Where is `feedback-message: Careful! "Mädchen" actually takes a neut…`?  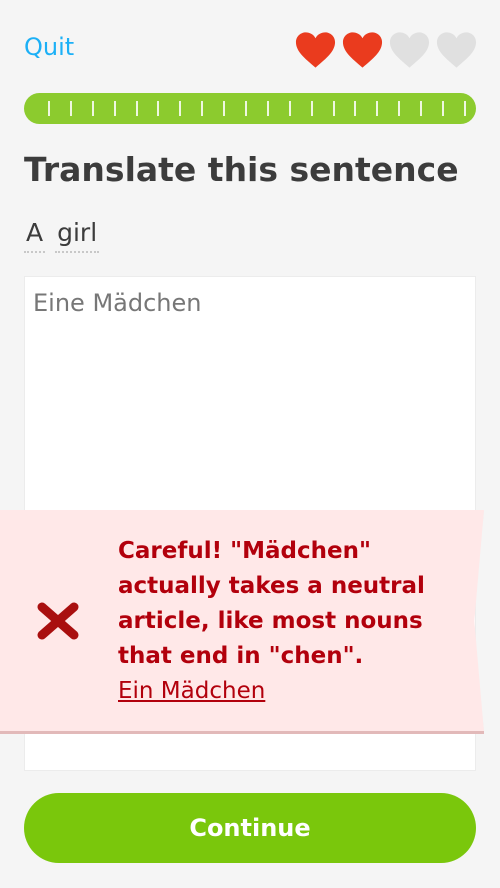 feedback-message: Careful! "Mädchen" actually takes a neut… is located at coordinates (271, 603).